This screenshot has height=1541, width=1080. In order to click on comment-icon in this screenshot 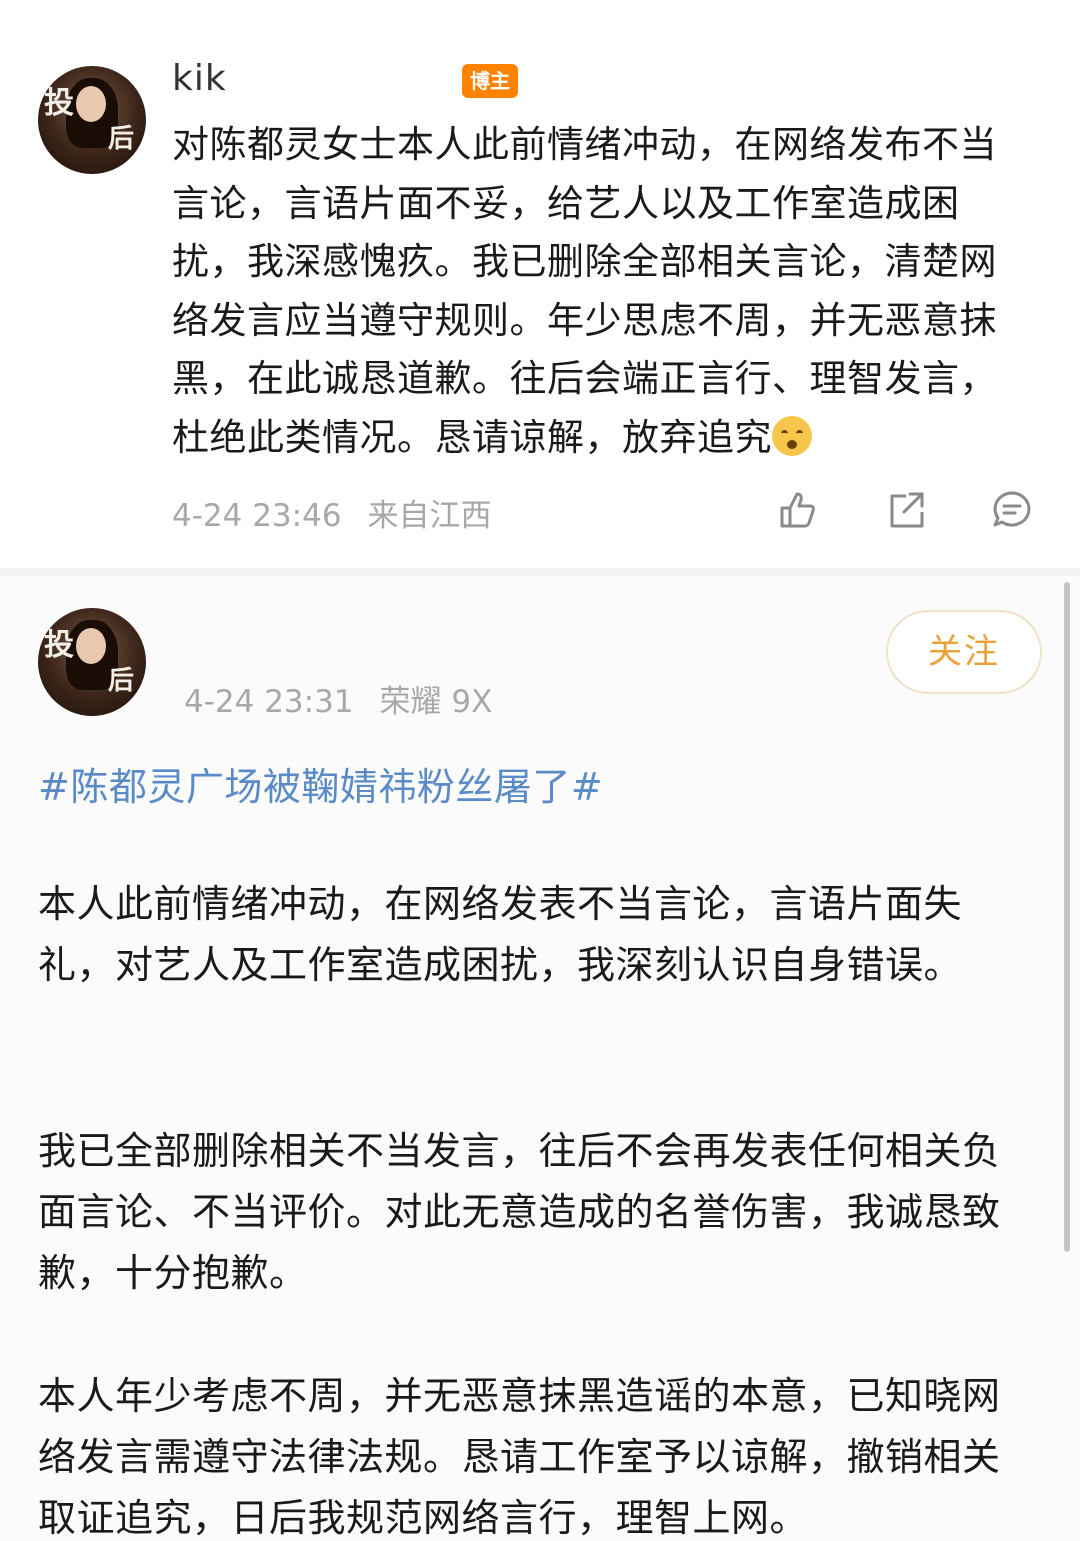, I will do `click(1012, 510)`.